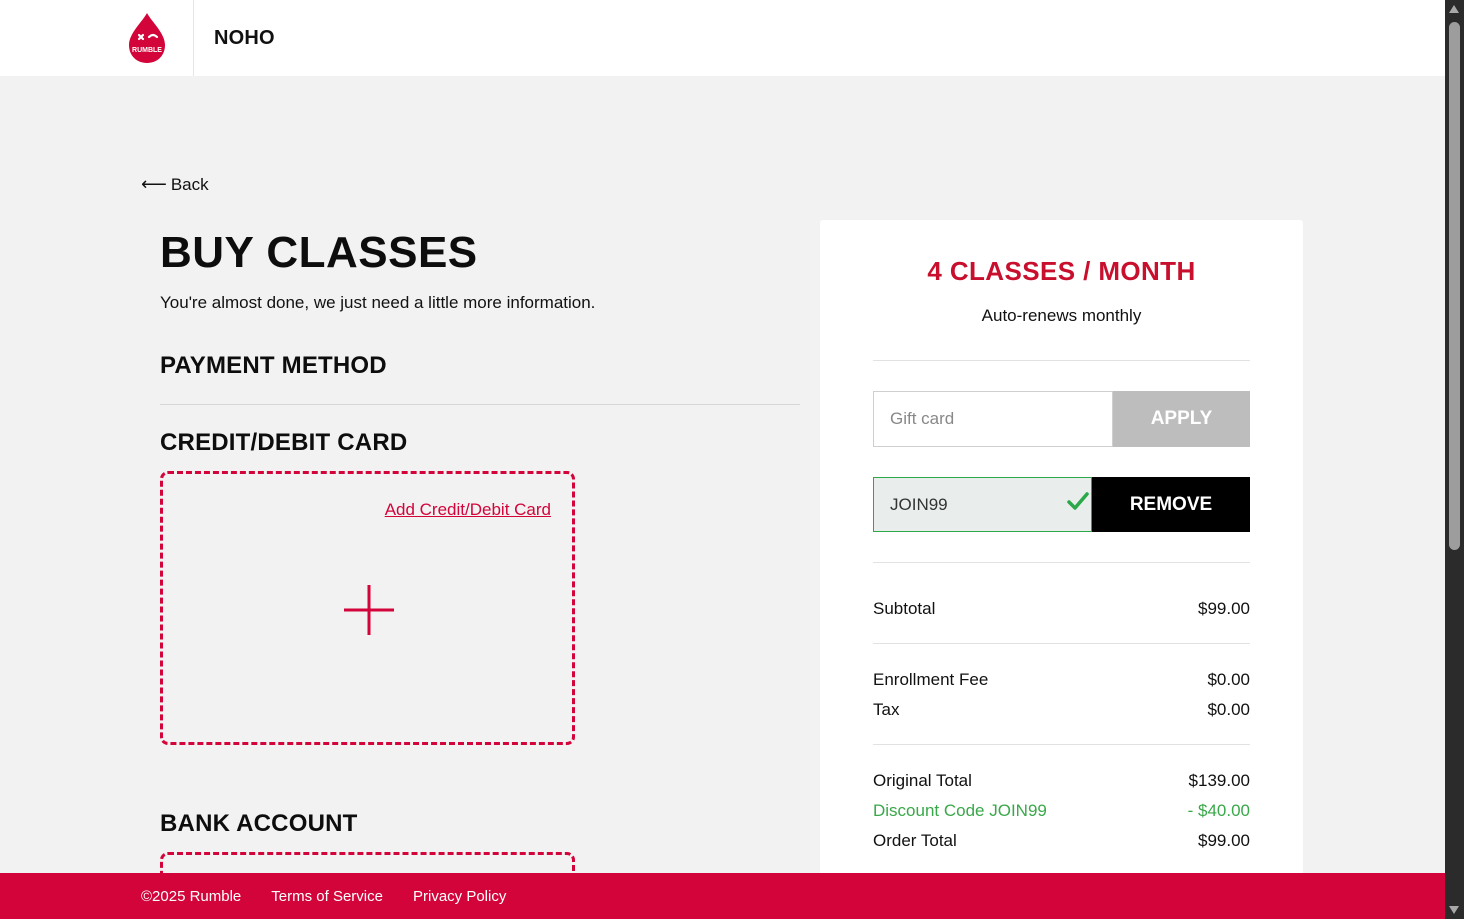 The height and width of the screenshot is (919, 1464). Describe the element at coordinates (147, 50) in the screenshot. I see `logo-text: RUMBLE` at that location.